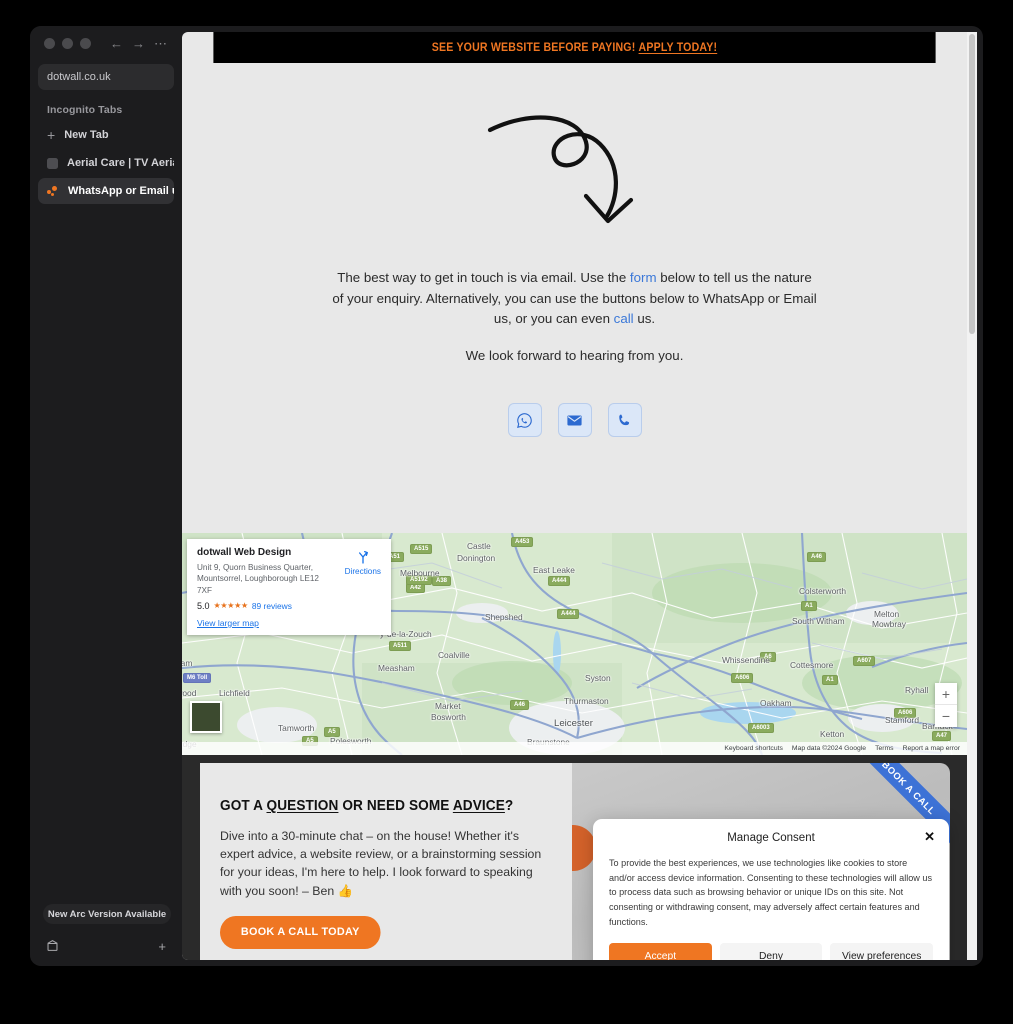  What do you see at coordinates (884, 748) in the screenshot?
I see `terms-link: Terms` at bounding box center [884, 748].